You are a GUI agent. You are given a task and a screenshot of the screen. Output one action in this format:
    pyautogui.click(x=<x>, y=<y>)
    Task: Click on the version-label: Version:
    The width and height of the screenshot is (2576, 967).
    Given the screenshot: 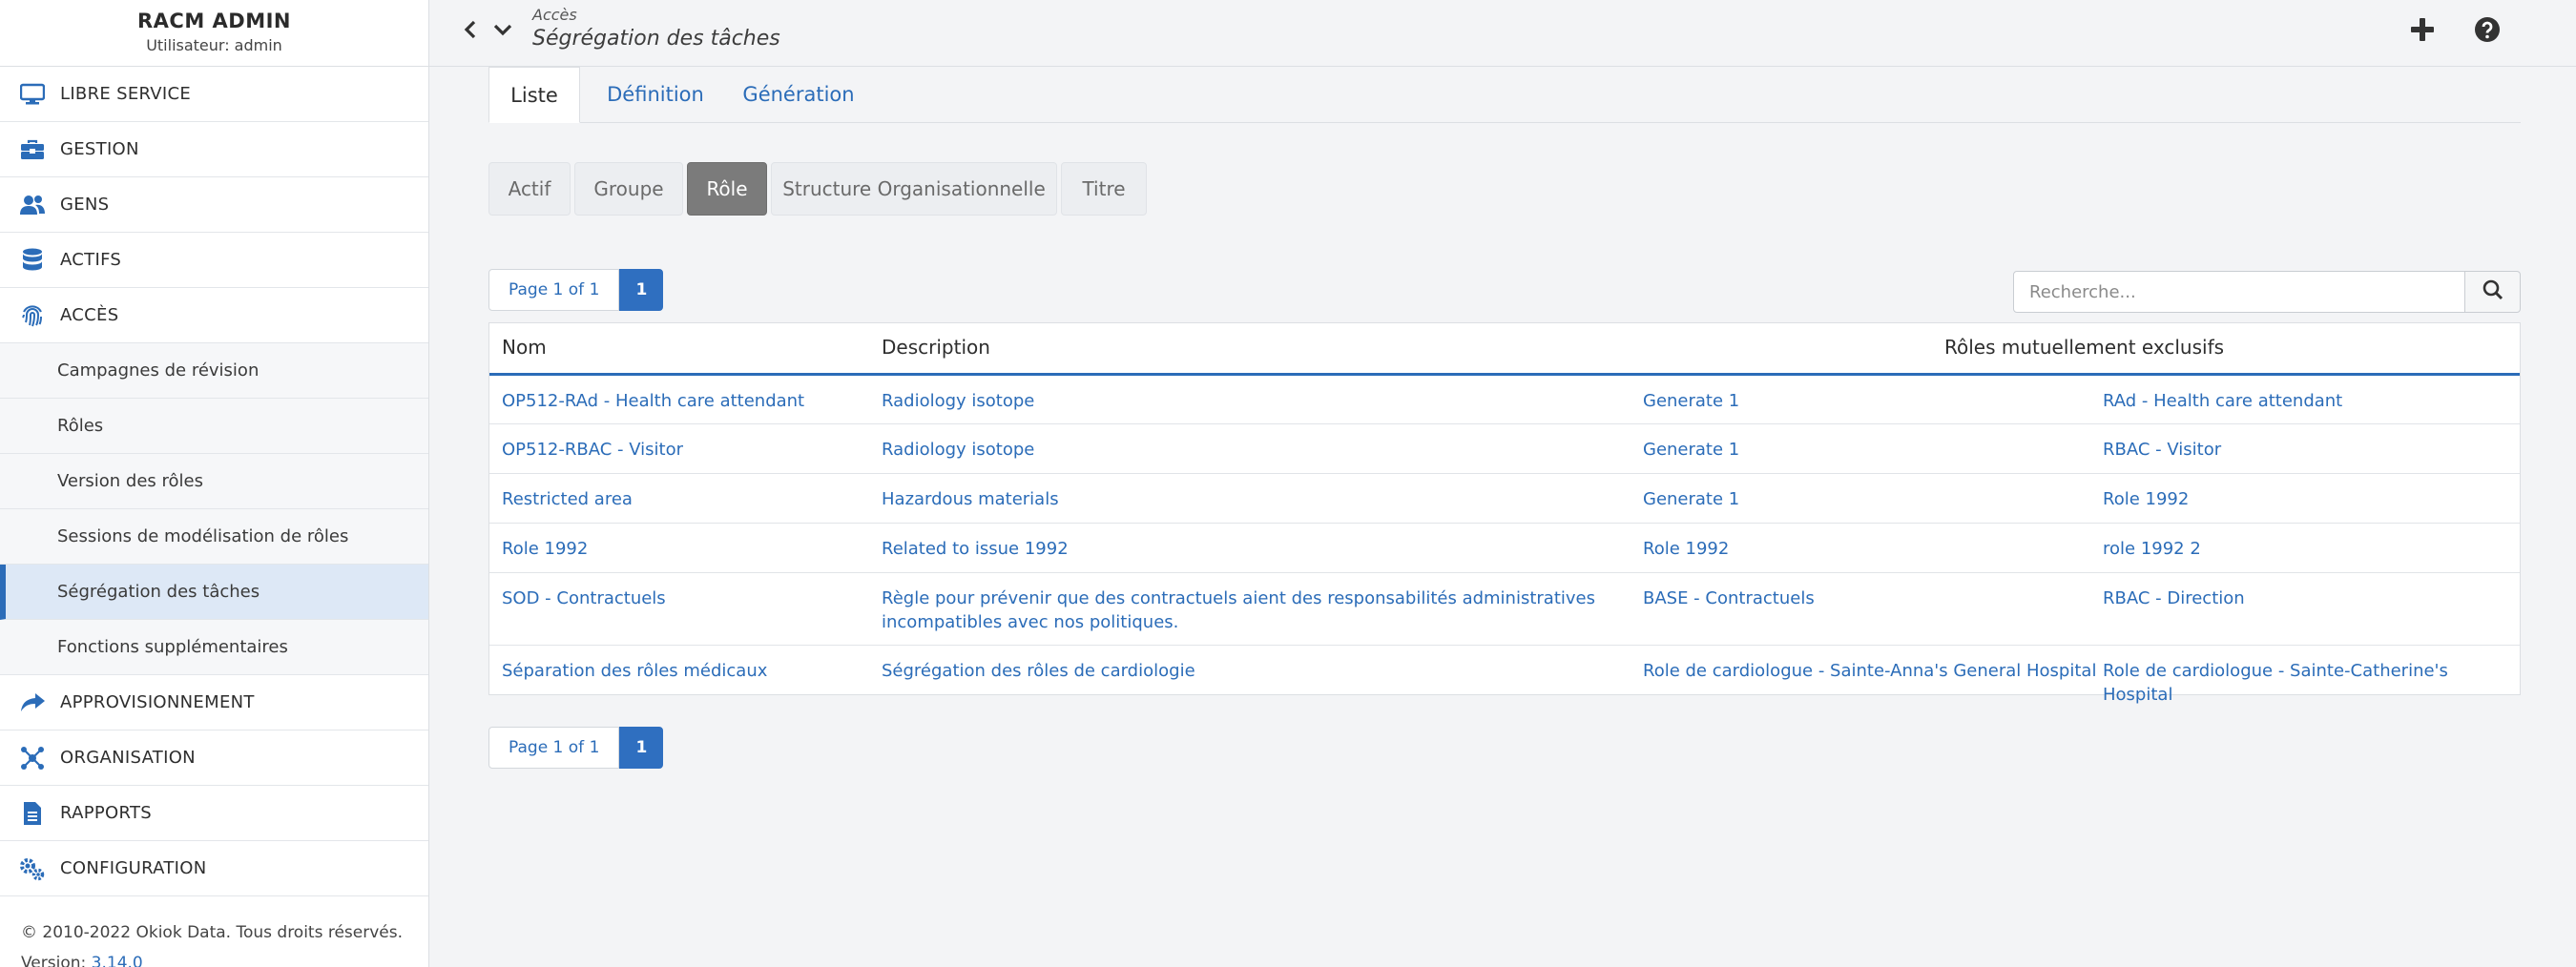 What is the action you would take?
    pyautogui.click(x=54, y=961)
    